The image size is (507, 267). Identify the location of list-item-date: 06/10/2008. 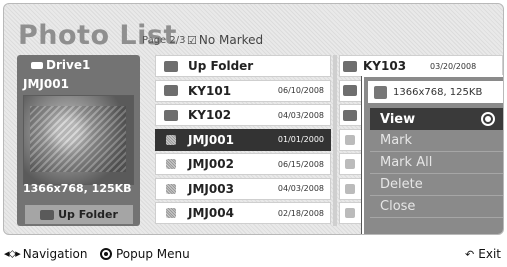
(300, 90).